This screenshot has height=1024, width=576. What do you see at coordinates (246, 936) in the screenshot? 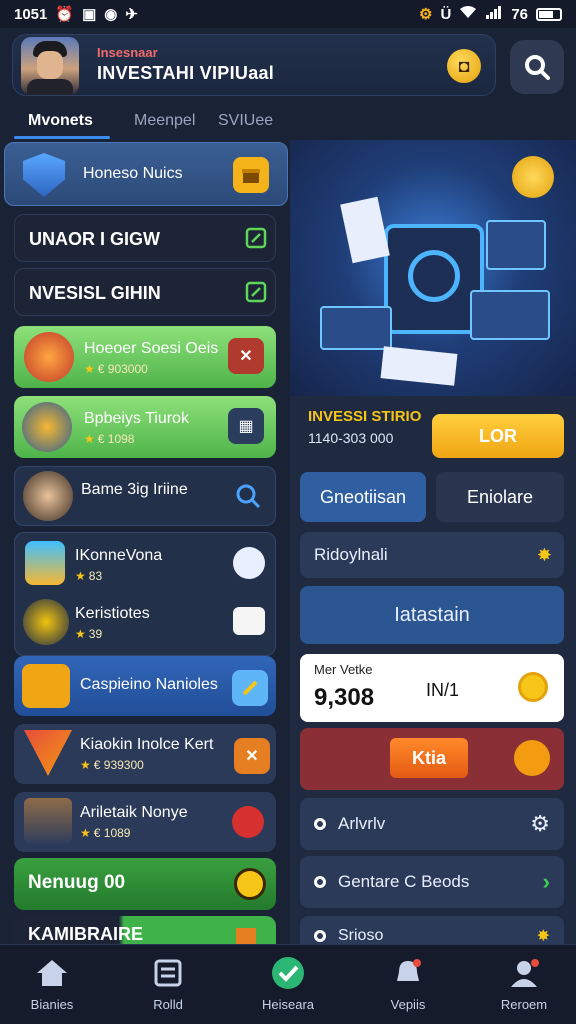
I see `folder-icon` at bounding box center [246, 936].